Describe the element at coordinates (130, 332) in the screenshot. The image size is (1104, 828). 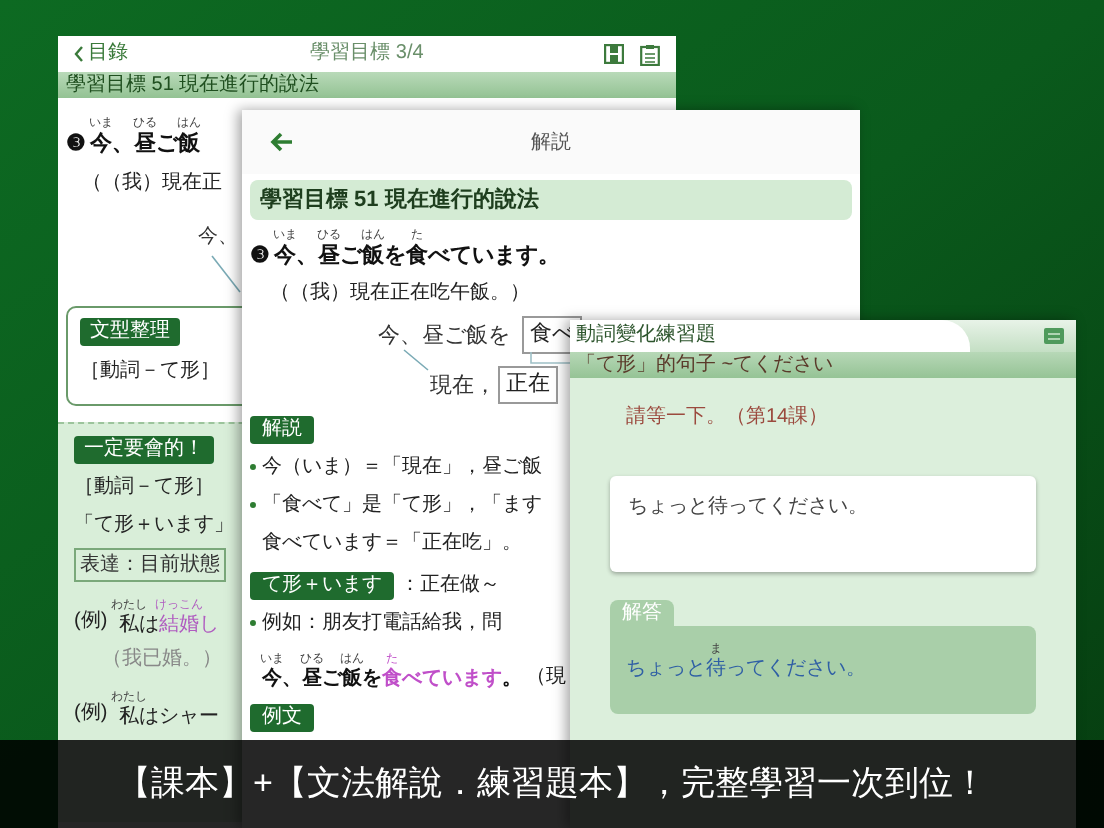
I see `pattern-tag: 文型整理` at that location.